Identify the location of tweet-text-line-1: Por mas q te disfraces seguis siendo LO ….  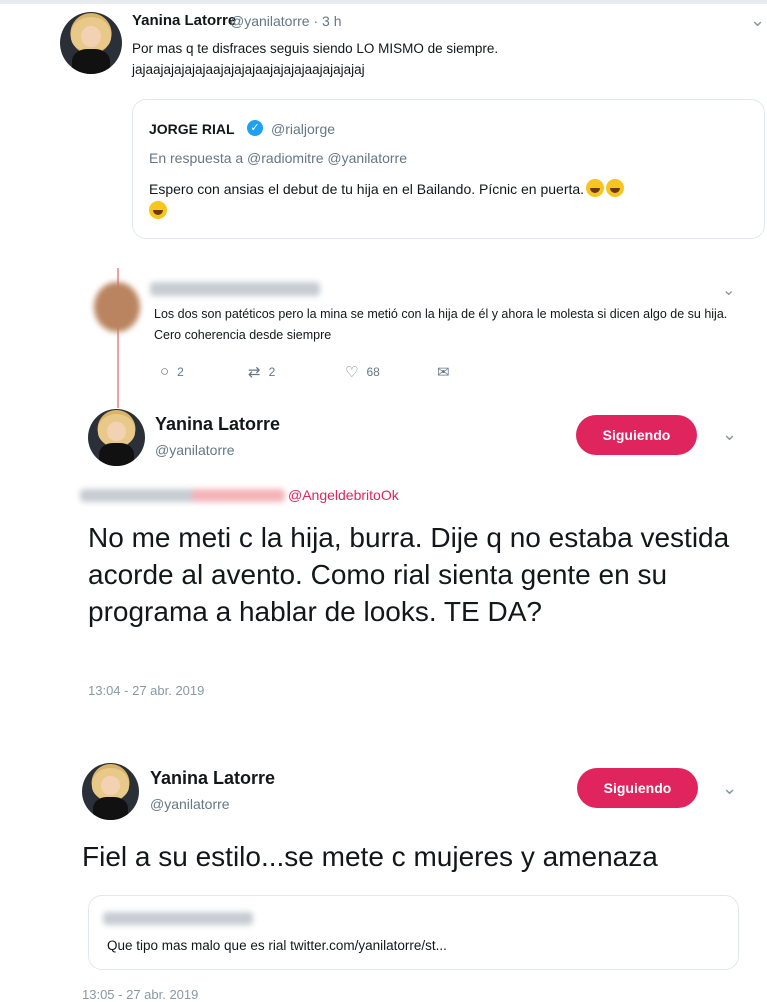
(315, 48).